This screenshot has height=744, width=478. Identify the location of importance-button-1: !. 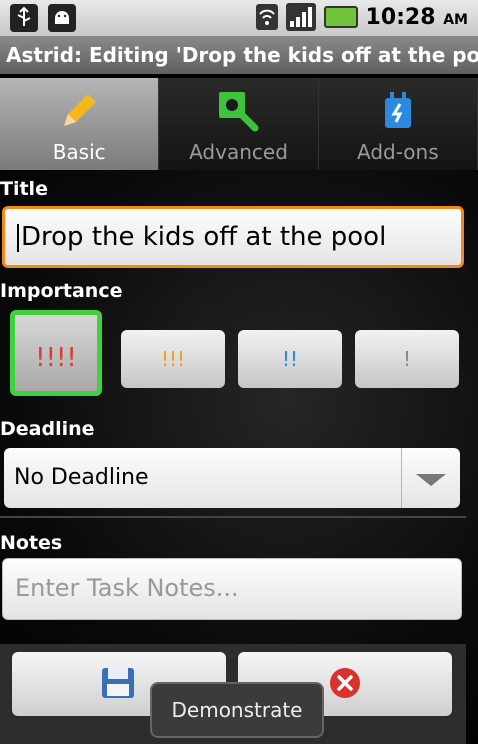
(407, 359).